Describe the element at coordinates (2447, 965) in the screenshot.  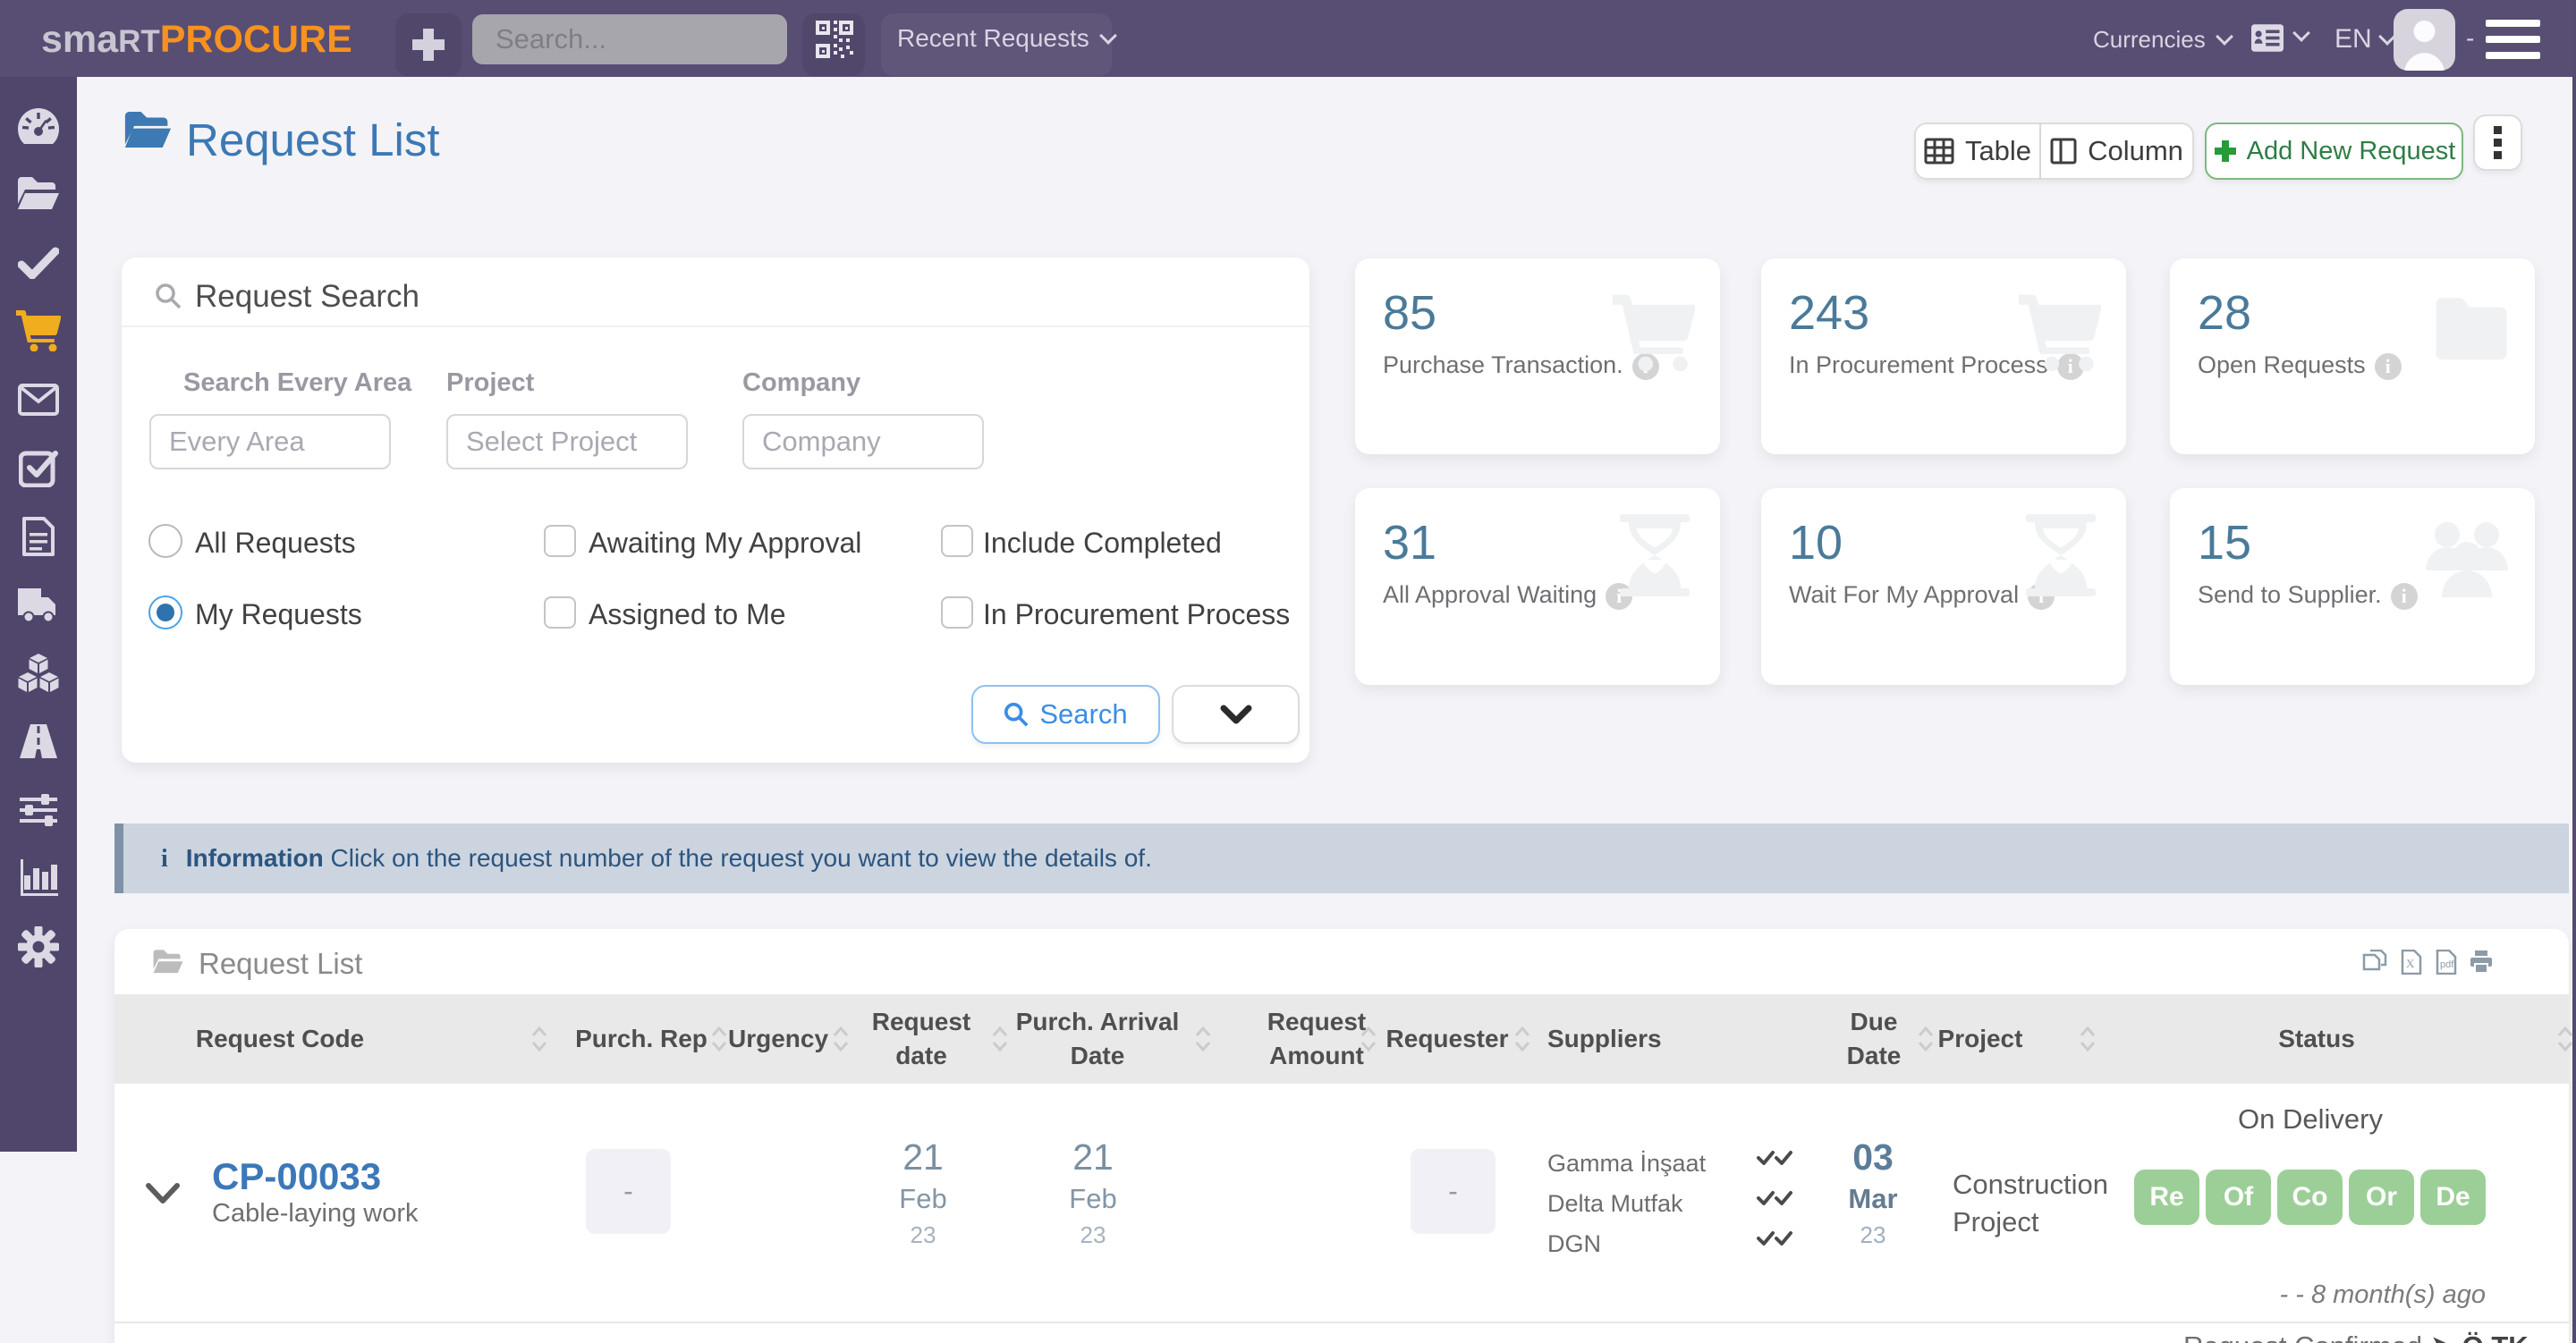
I see `svg-text: pdf` at that location.